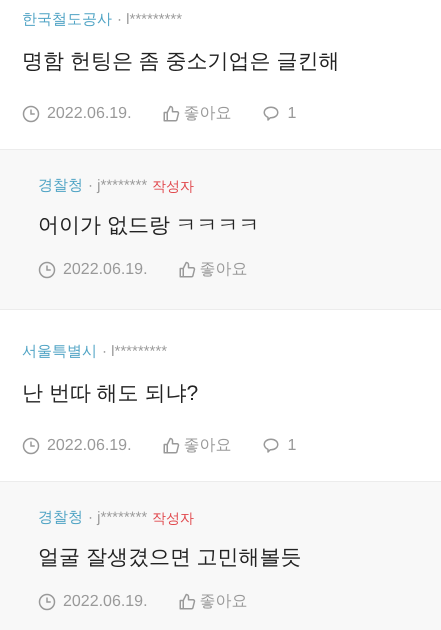  Describe the element at coordinates (170, 558) in the screenshot. I see `comment-text: 얼굴 잘생겼으면 고민해볼듯` at that location.